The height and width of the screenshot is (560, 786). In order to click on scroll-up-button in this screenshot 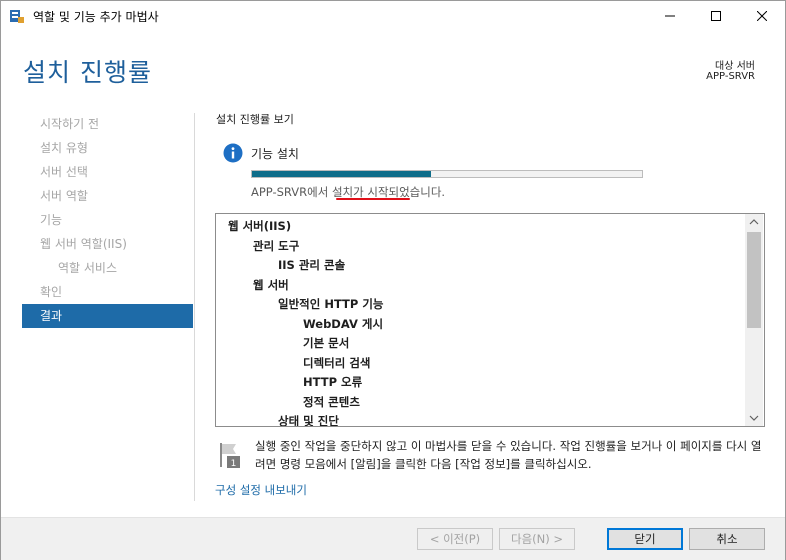, I will do `click(754, 222)`.